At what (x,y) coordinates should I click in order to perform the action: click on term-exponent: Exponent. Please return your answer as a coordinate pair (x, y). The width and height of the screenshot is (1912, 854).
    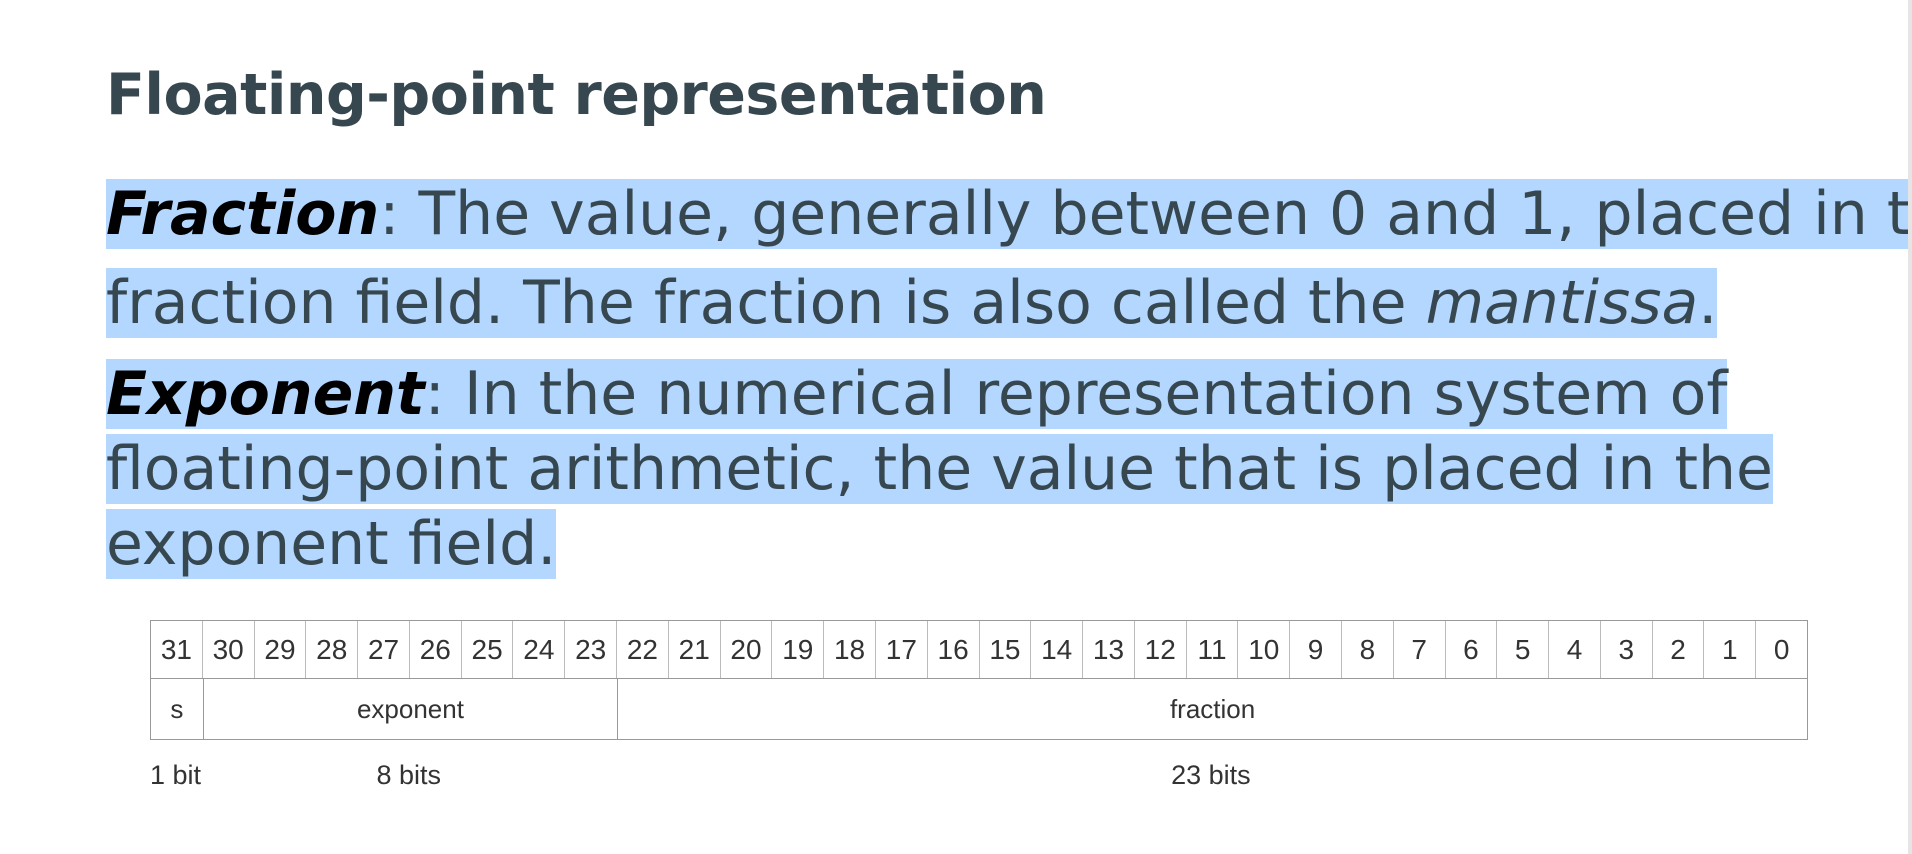
    Looking at the image, I should click on (265, 394).